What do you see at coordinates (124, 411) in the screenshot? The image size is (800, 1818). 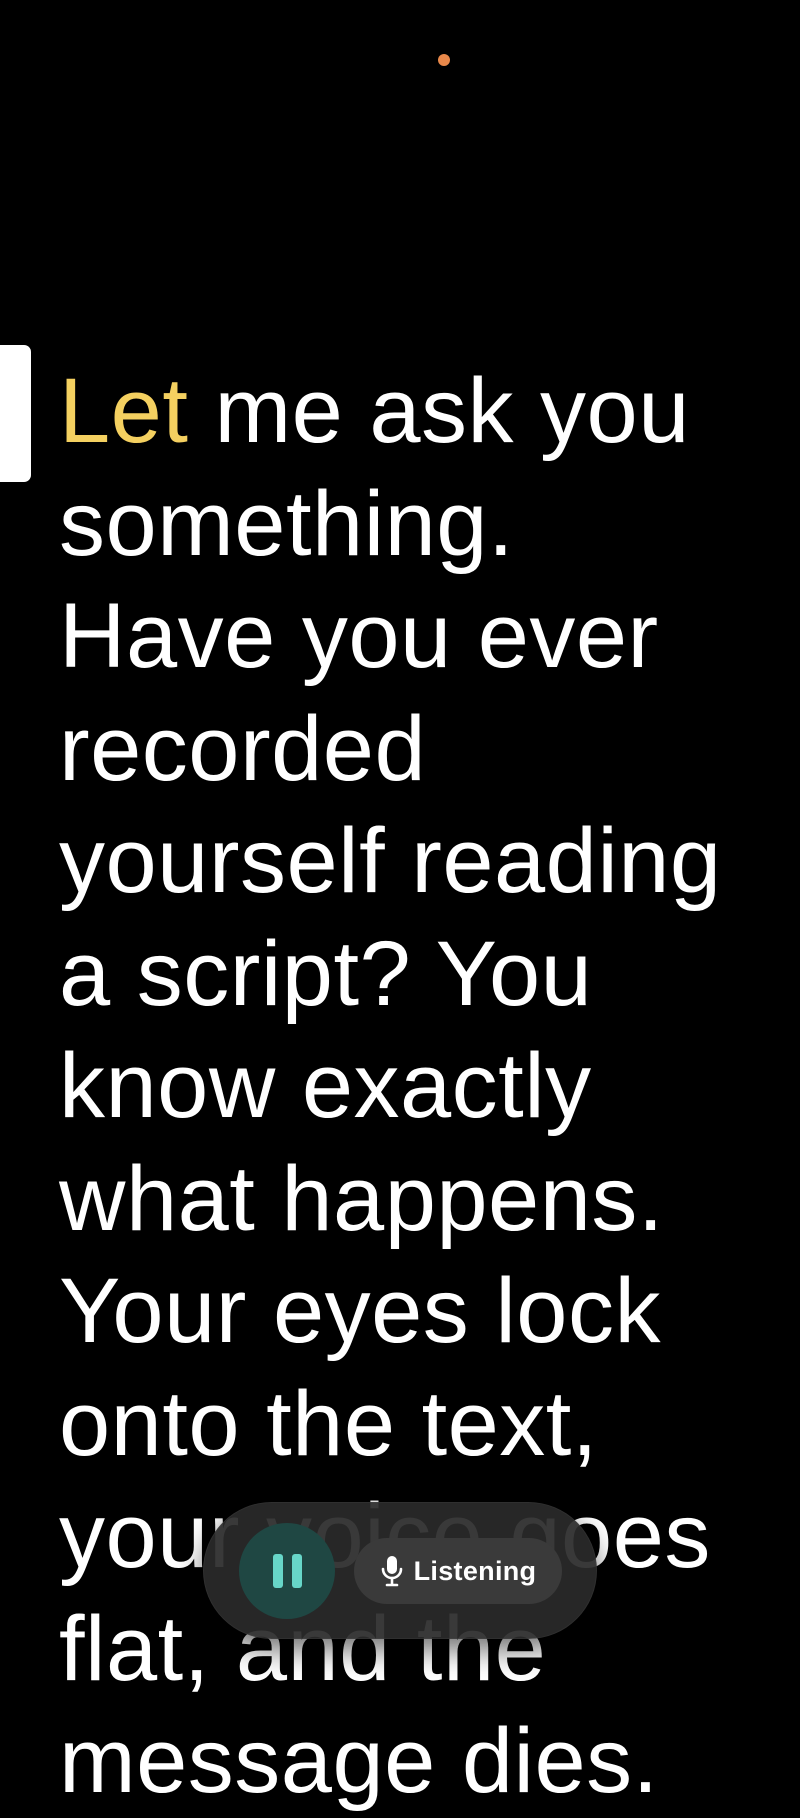 I see `current-word-highlight: Let` at bounding box center [124, 411].